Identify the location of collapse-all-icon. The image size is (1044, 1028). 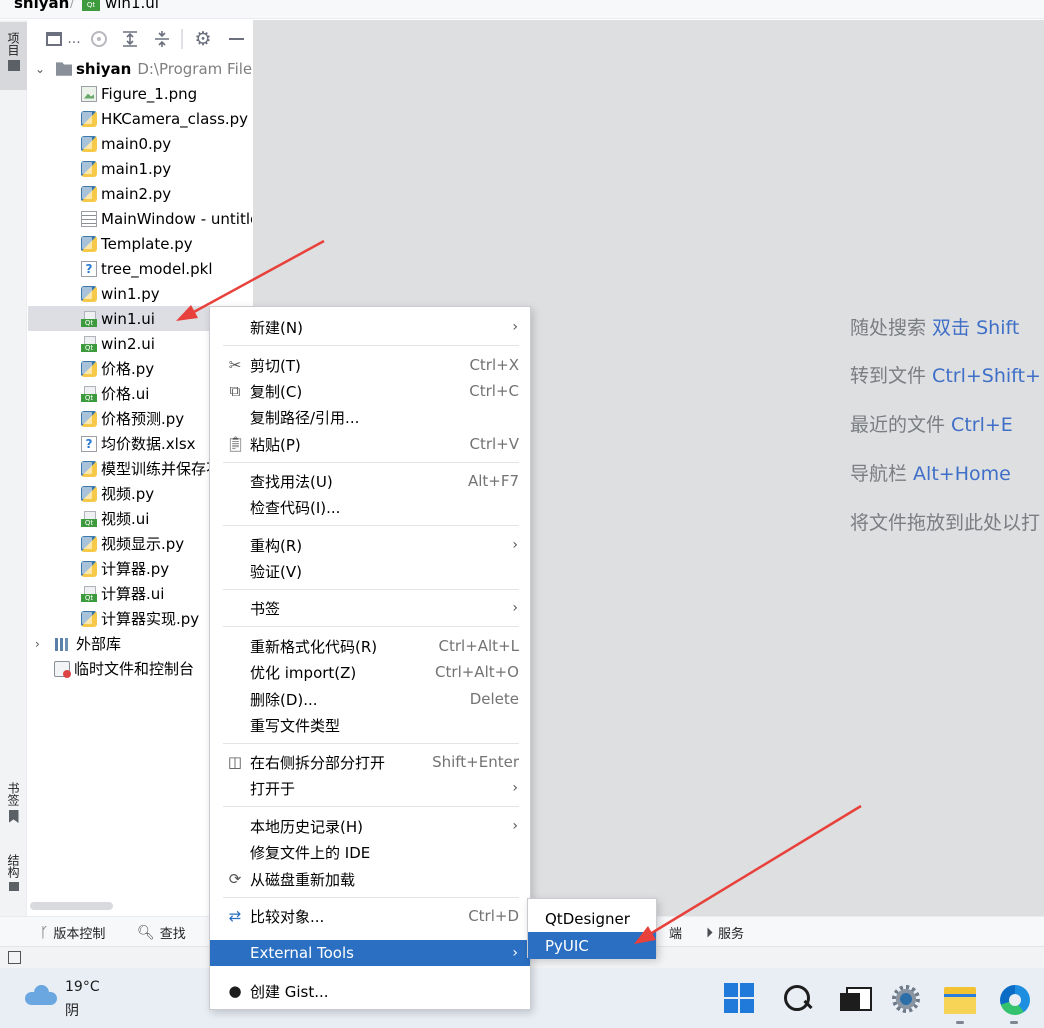
(162, 39).